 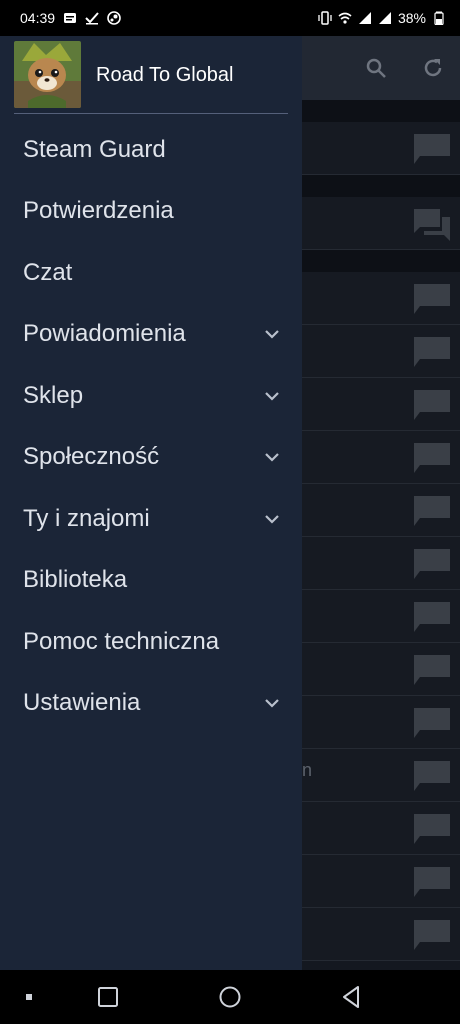 I want to click on wifi-icon, so click(x=345, y=18).